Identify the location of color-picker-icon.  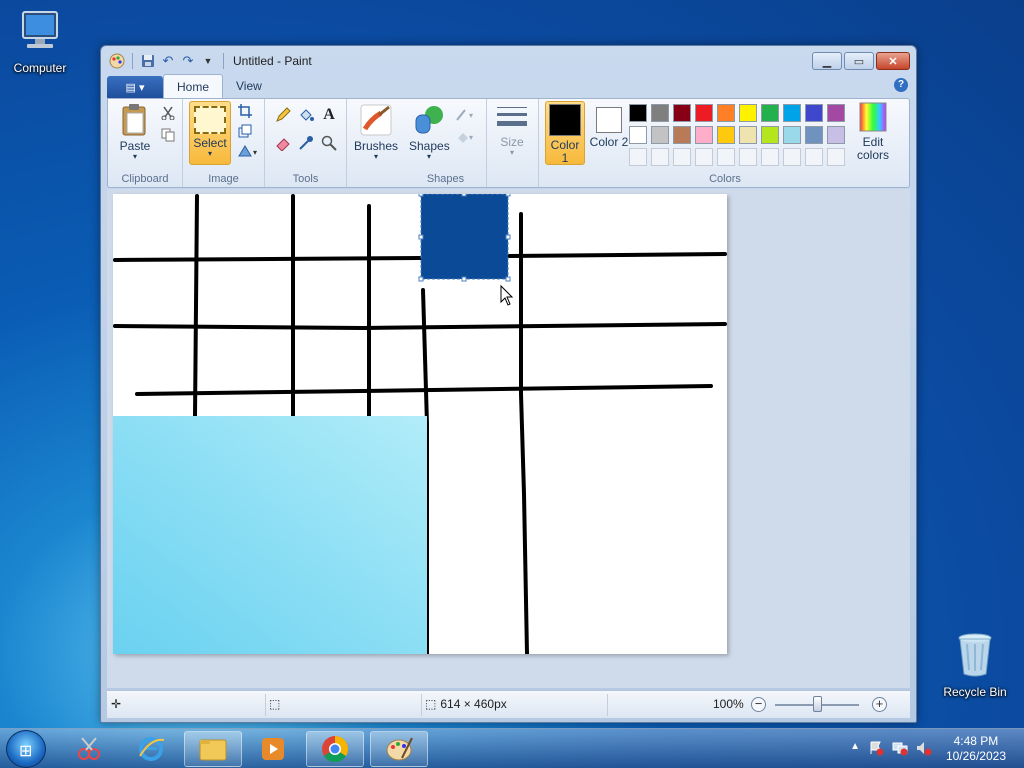
(306, 143).